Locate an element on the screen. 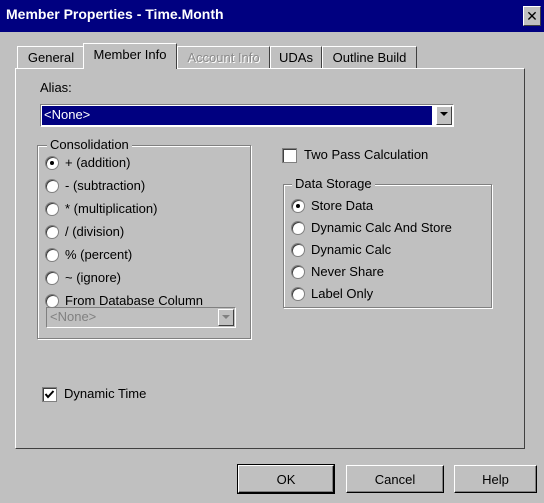  radio-from-database-column is located at coordinates (52, 301).